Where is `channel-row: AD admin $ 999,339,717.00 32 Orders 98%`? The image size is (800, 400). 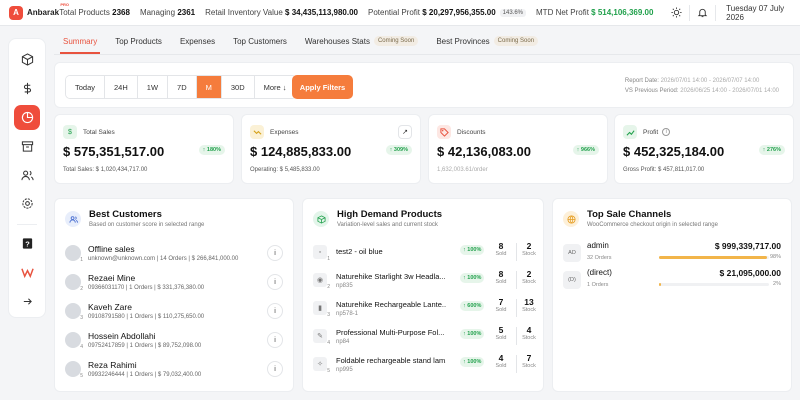 channel-row: AD admin $ 999,339,717.00 32 Orders 98% is located at coordinates (672, 255).